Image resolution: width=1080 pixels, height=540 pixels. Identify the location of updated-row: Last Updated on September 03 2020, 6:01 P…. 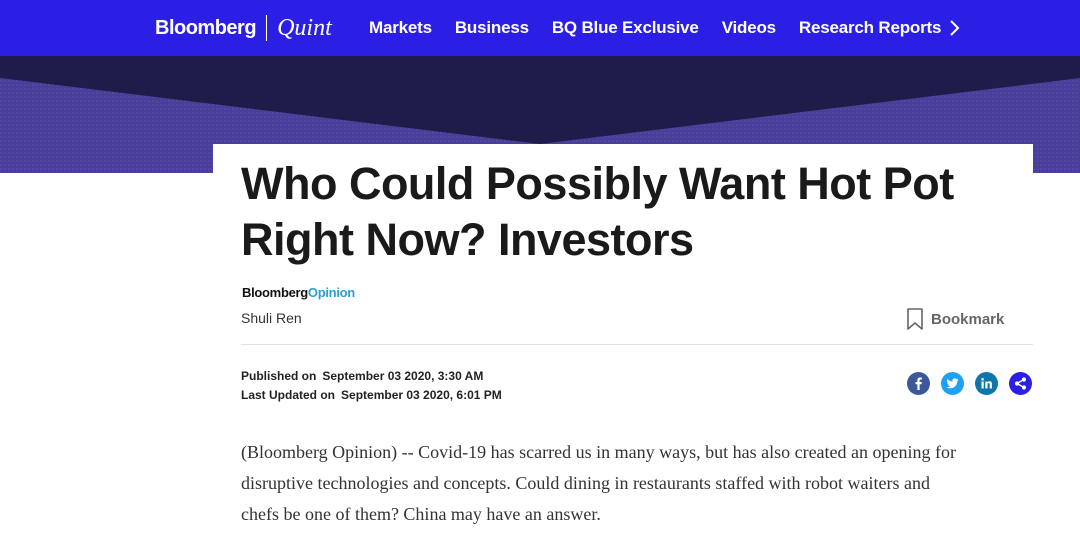
(371, 395).